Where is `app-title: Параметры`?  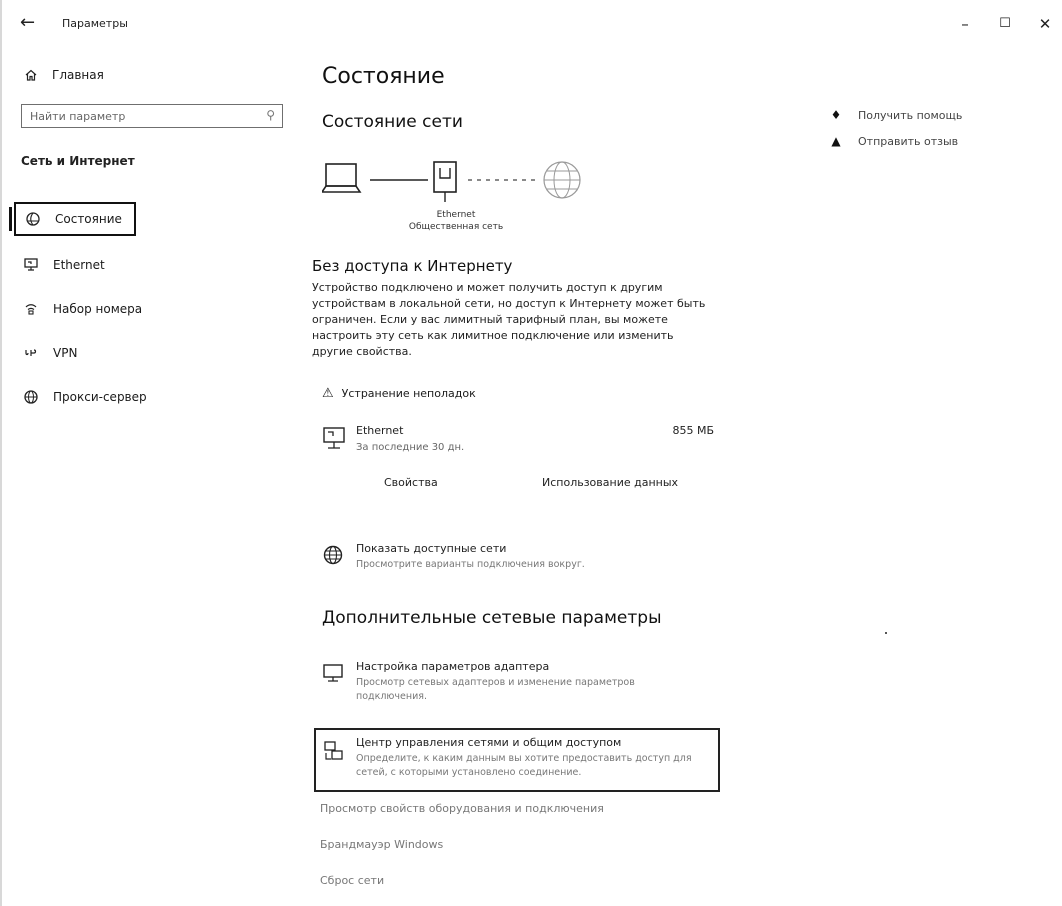 app-title: Параметры is located at coordinates (95, 23).